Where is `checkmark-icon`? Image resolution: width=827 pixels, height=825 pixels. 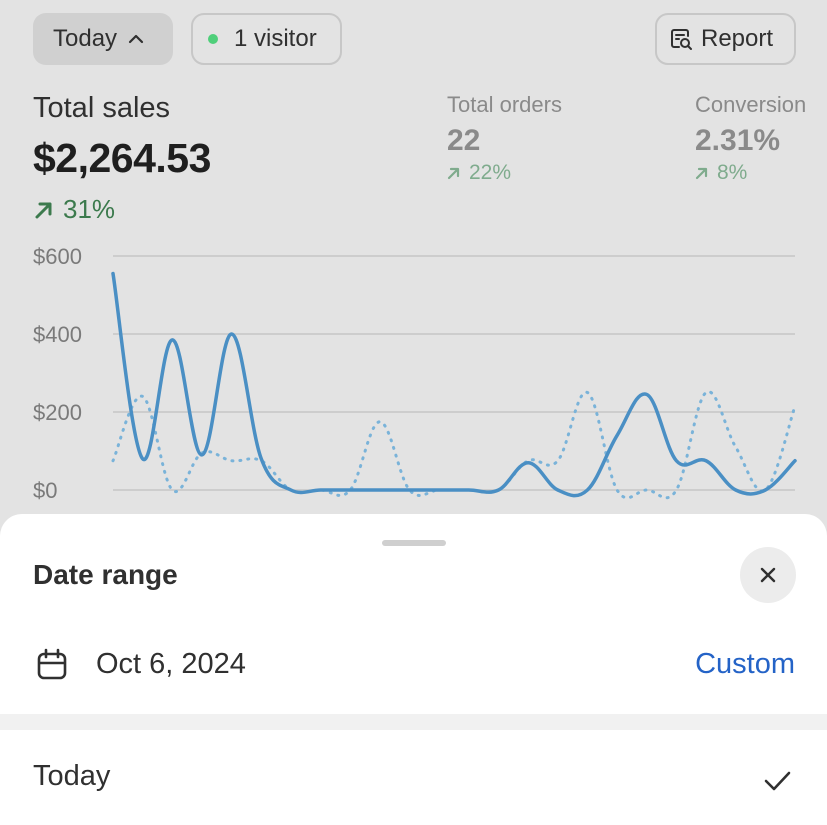
checkmark-icon is located at coordinates (777, 781).